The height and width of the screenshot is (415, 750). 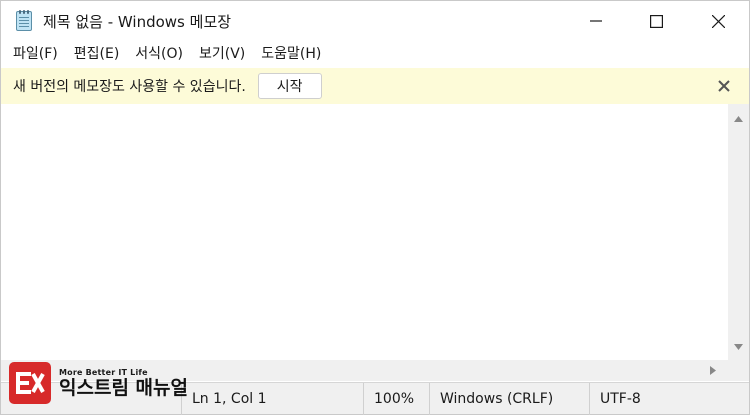 I want to click on maximize-button, so click(x=656, y=21).